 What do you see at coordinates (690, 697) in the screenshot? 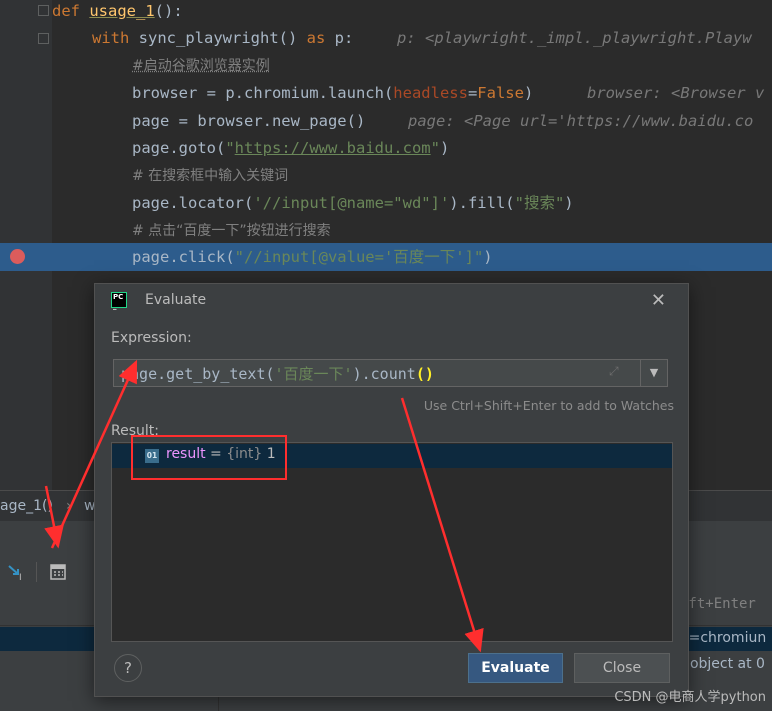
I see `watermark: CSDN @电商人学python` at bounding box center [690, 697].